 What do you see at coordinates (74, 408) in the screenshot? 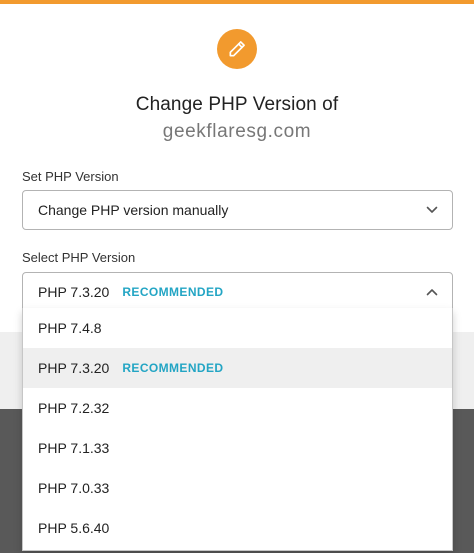
I see `option-label: PHP 7.2.32` at bounding box center [74, 408].